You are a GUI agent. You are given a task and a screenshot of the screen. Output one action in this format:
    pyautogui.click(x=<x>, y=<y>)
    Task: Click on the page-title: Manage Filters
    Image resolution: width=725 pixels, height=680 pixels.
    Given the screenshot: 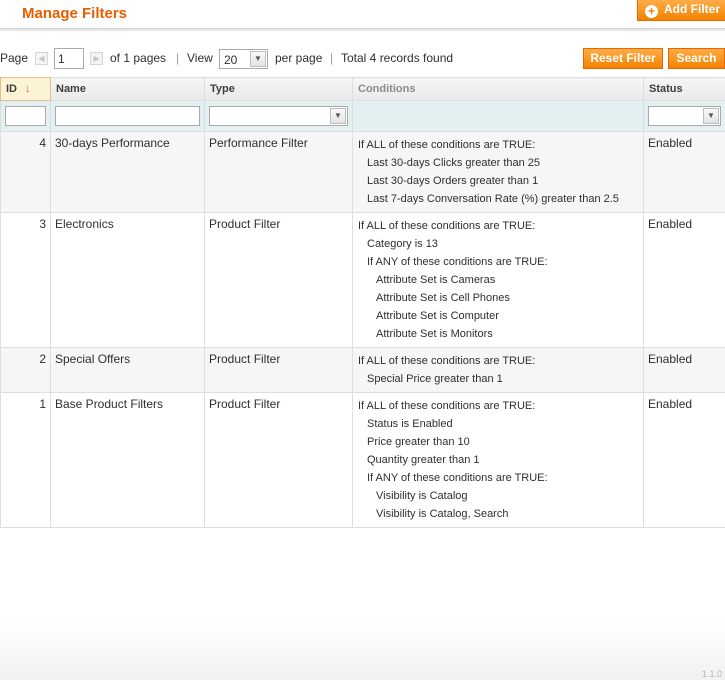 What is the action you would take?
    pyautogui.click(x=75, y=13)
    